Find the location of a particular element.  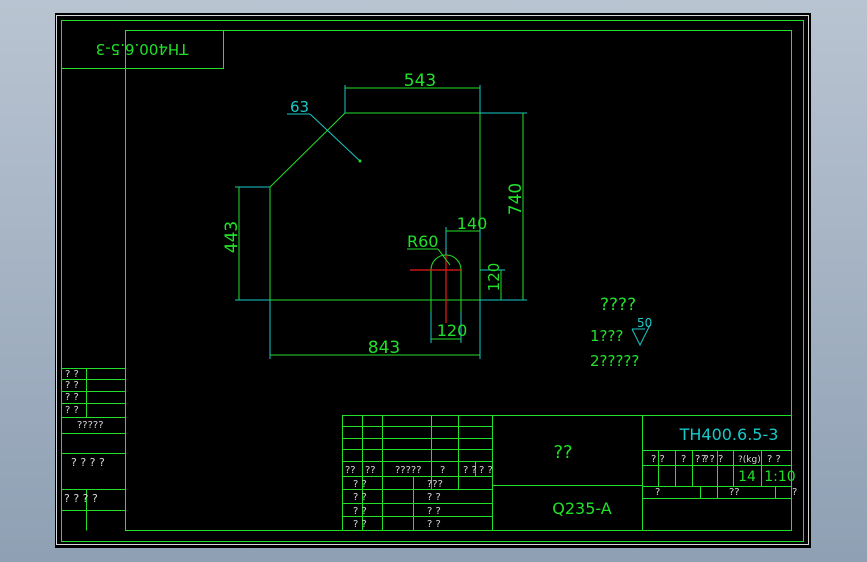

tb-scale: 1:10 is located at coordinates (779, 477).